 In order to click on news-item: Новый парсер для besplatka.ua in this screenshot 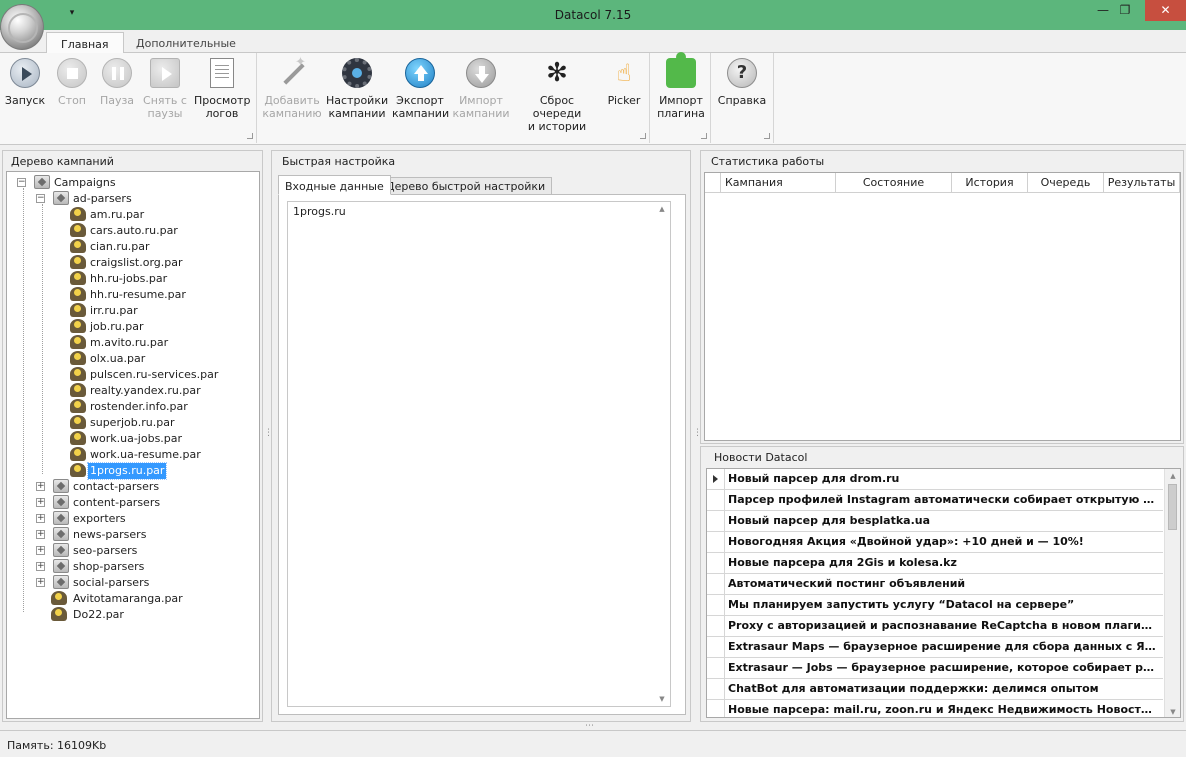, I will do `click(935, 521)`.